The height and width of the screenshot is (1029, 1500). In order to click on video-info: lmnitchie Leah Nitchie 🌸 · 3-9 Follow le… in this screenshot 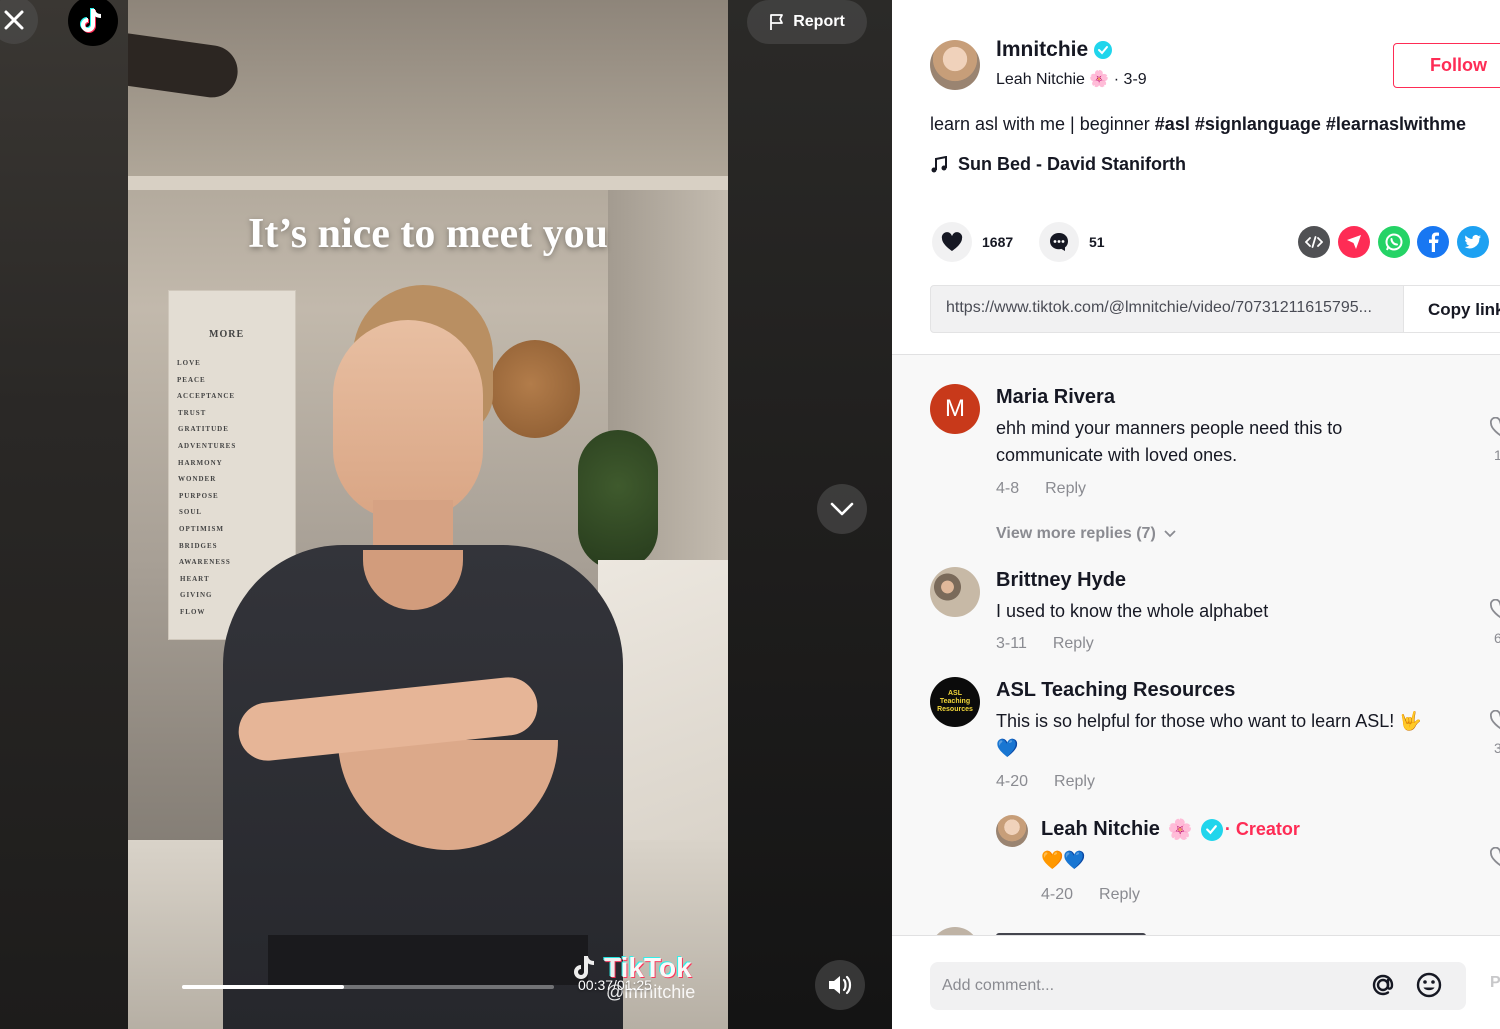, I will do `click(1196, 177)`.